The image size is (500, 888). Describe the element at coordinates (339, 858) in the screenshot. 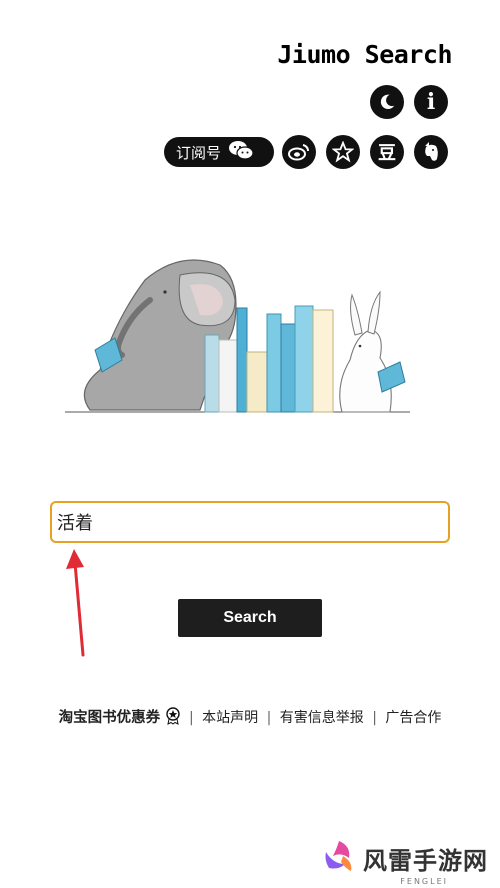

I see `watermark-logo-icon` at that location.